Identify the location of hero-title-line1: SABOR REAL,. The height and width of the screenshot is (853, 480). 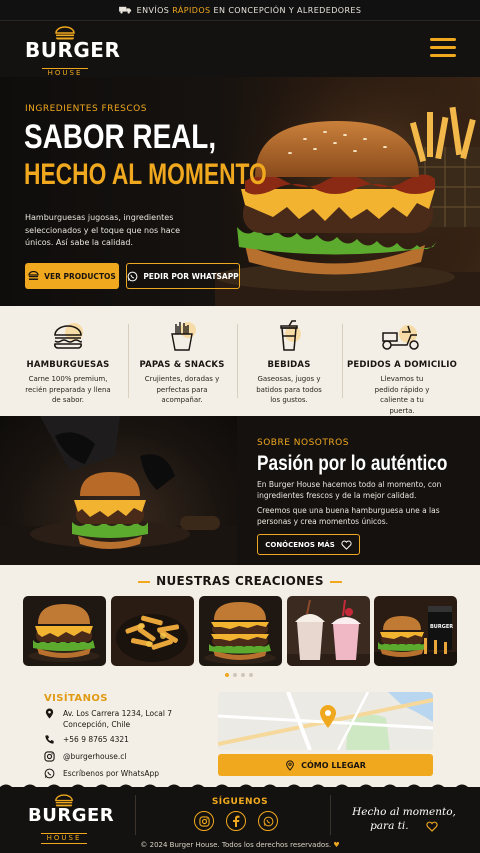
(120, 137).